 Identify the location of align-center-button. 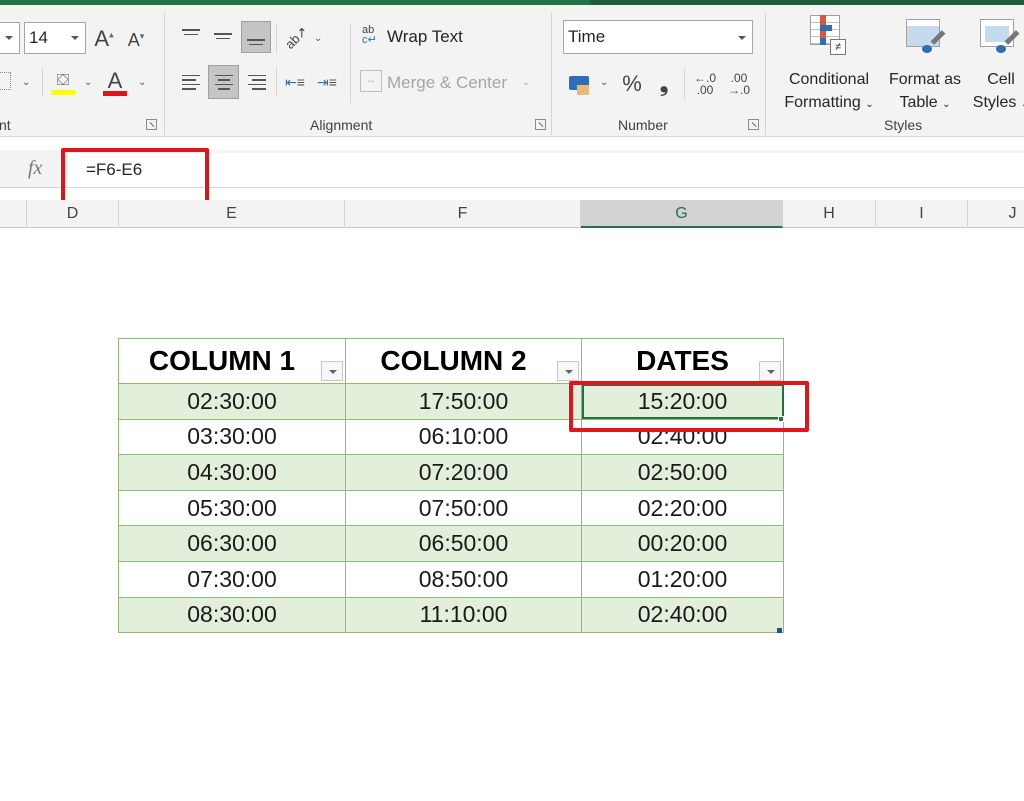
(223, 82).